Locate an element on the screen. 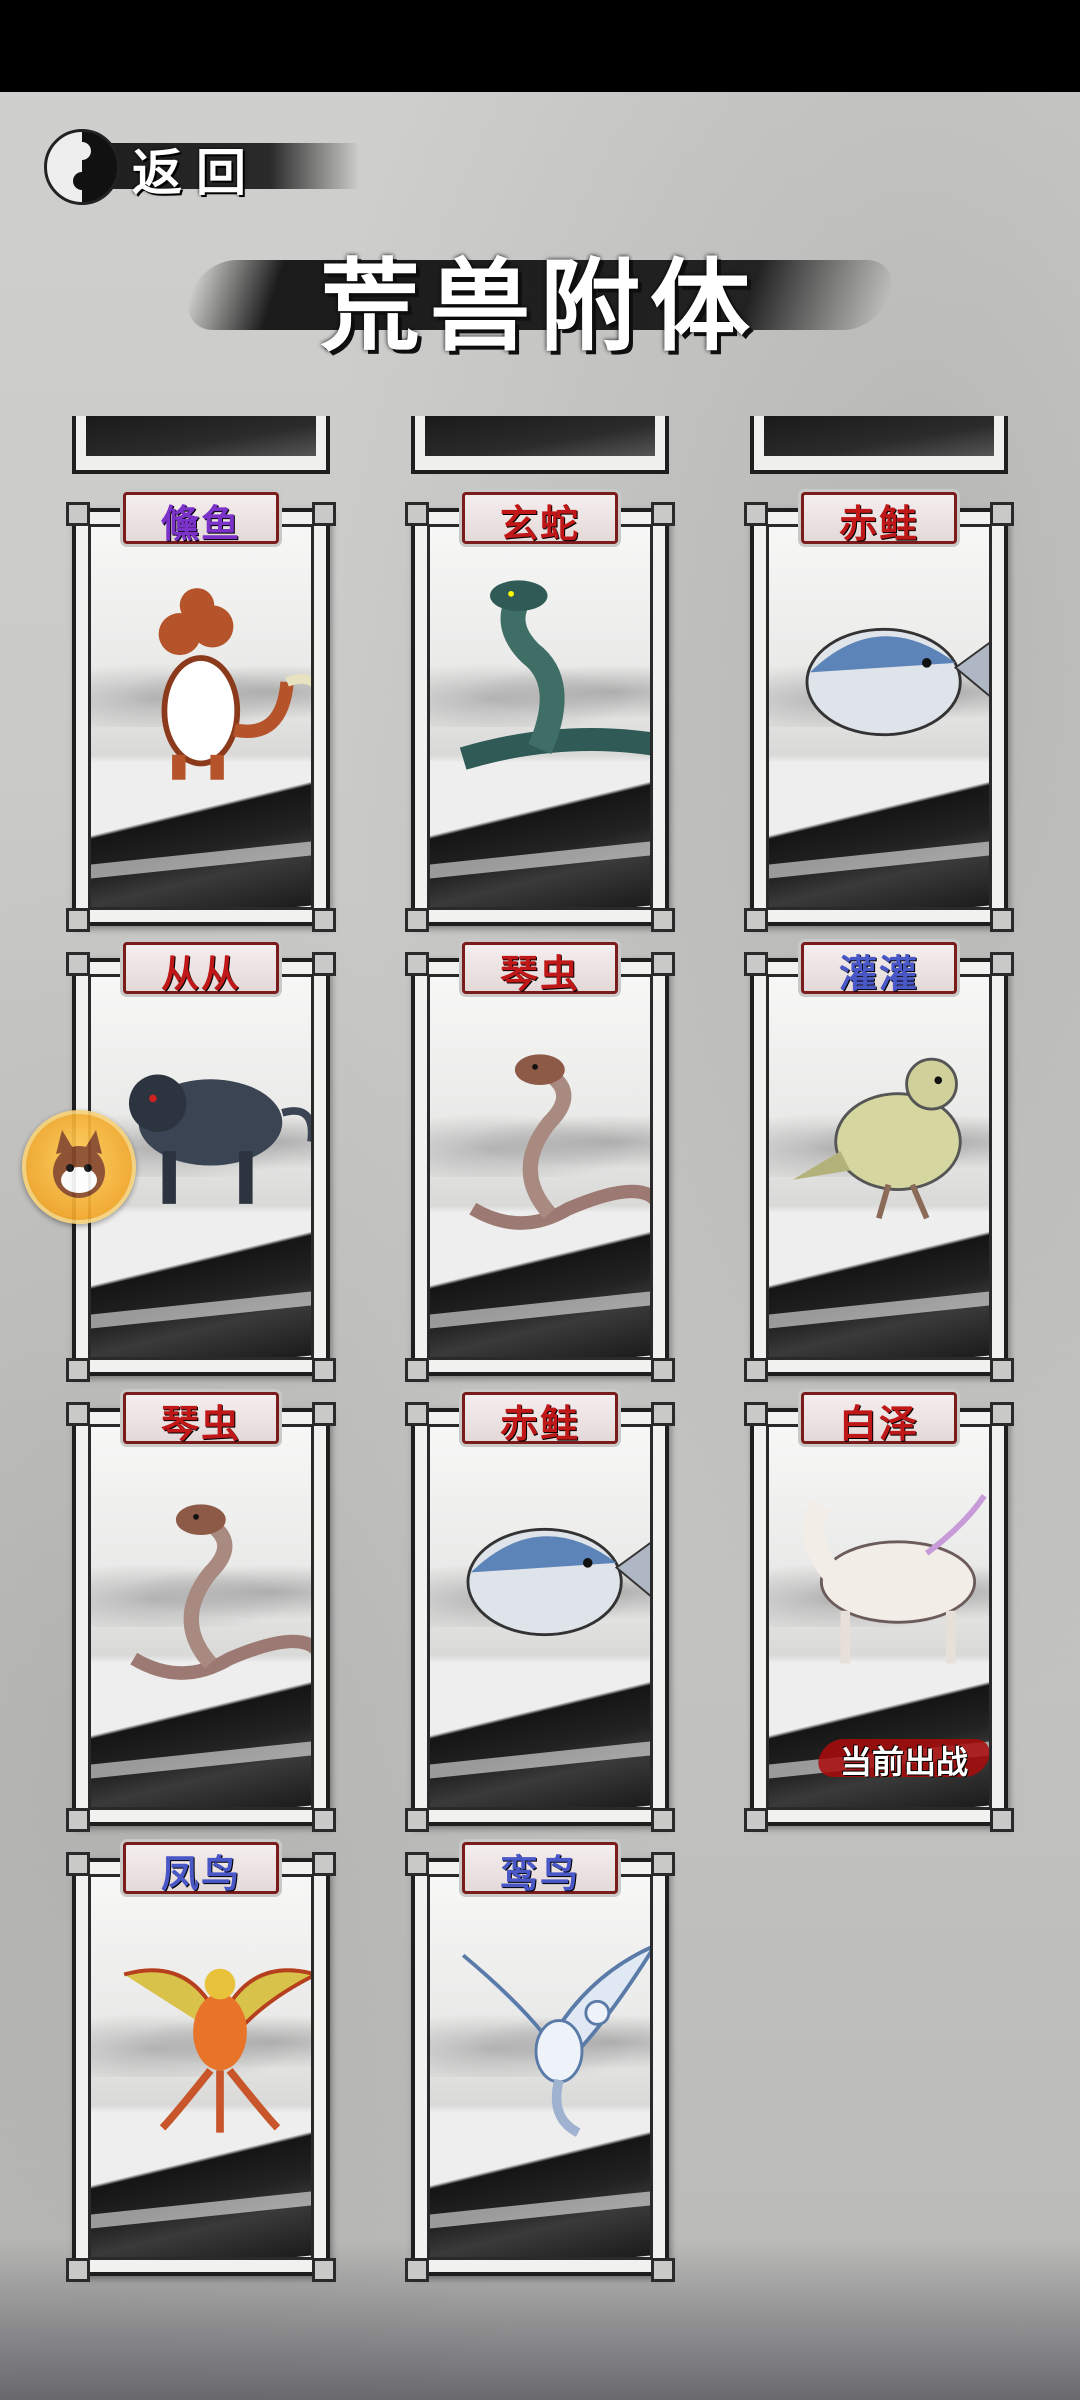  card-name-plate: 灌灌 is located at coordinates (879, 969).